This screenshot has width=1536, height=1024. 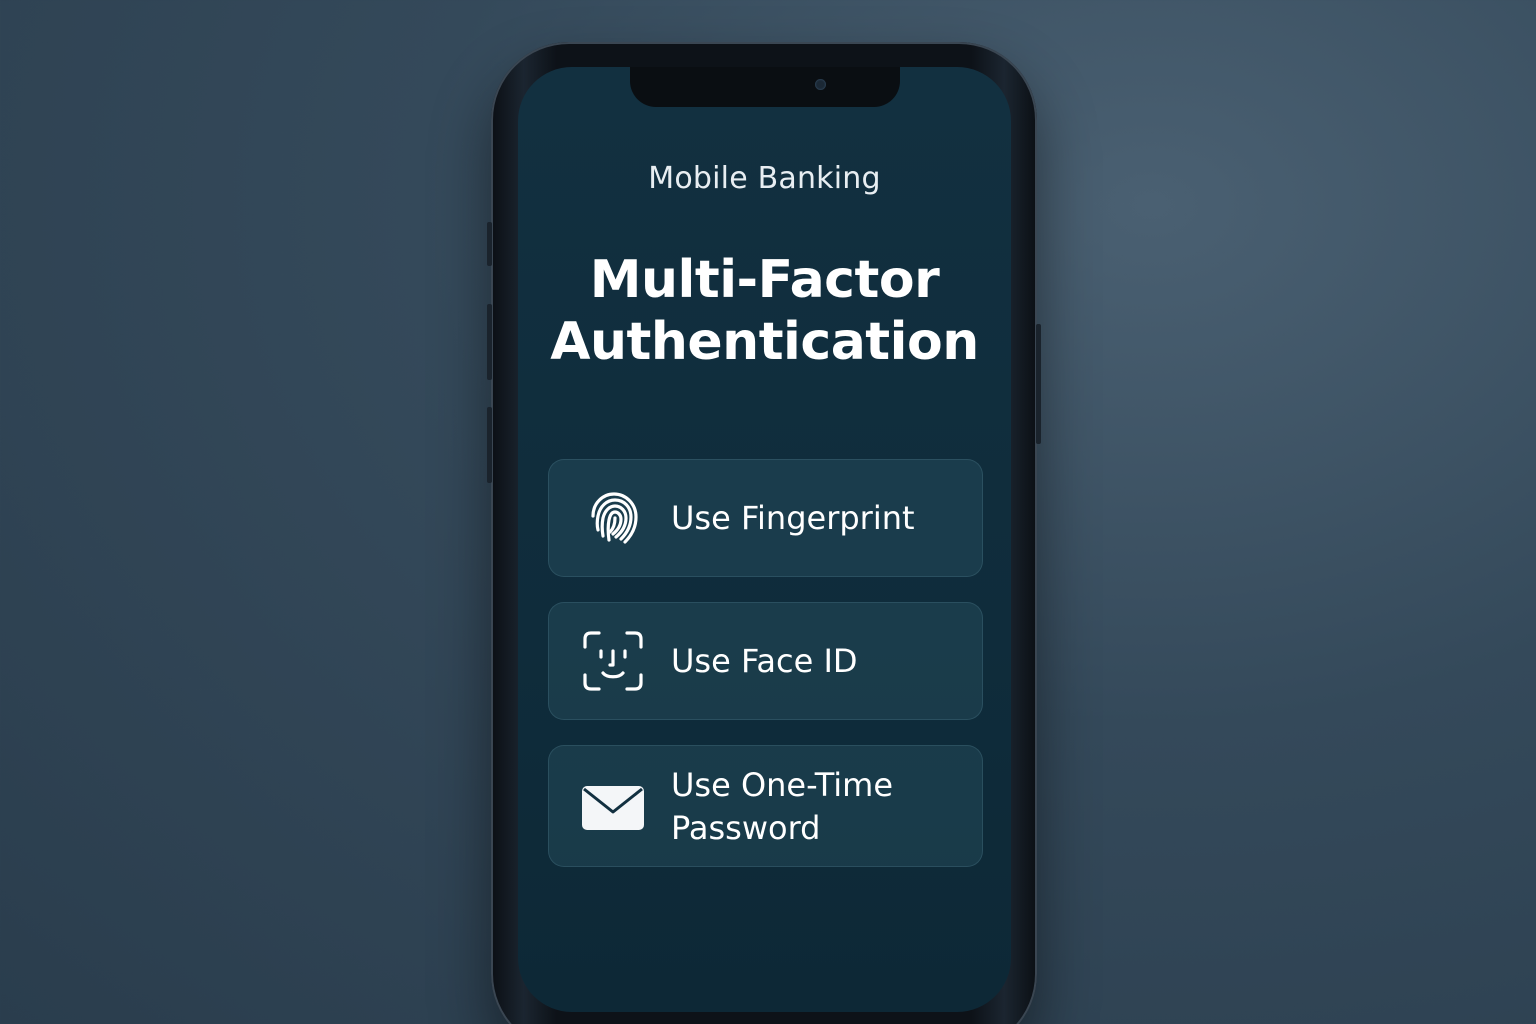 I want to click on front-camera, so click(x=820, y=84).